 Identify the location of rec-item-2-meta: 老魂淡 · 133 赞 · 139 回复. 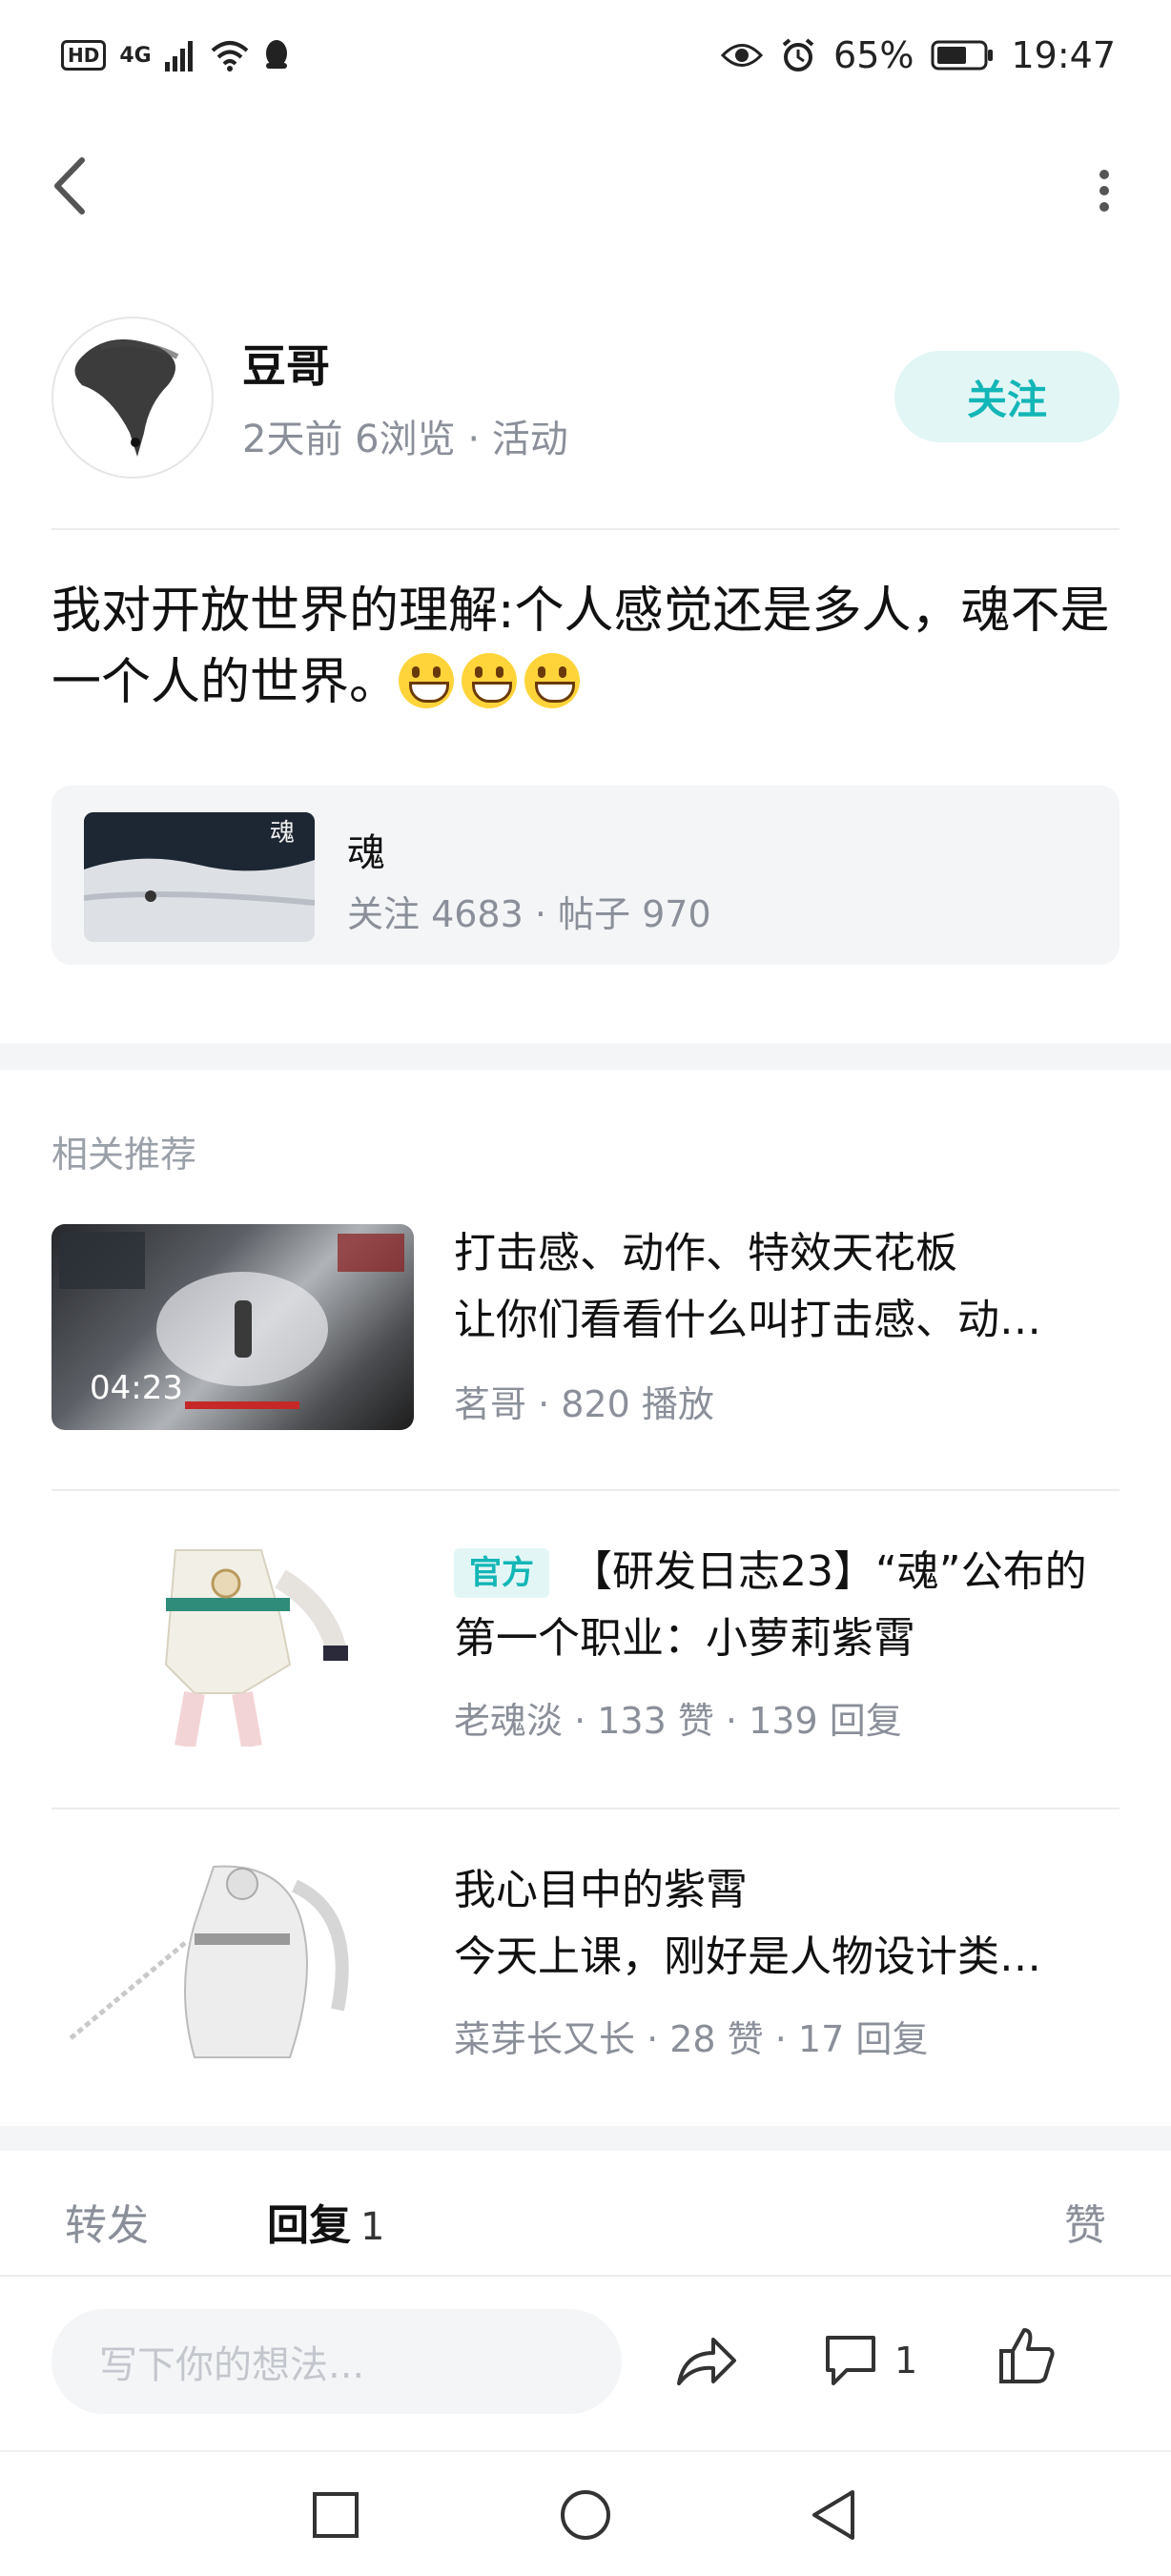
(678, 1721).